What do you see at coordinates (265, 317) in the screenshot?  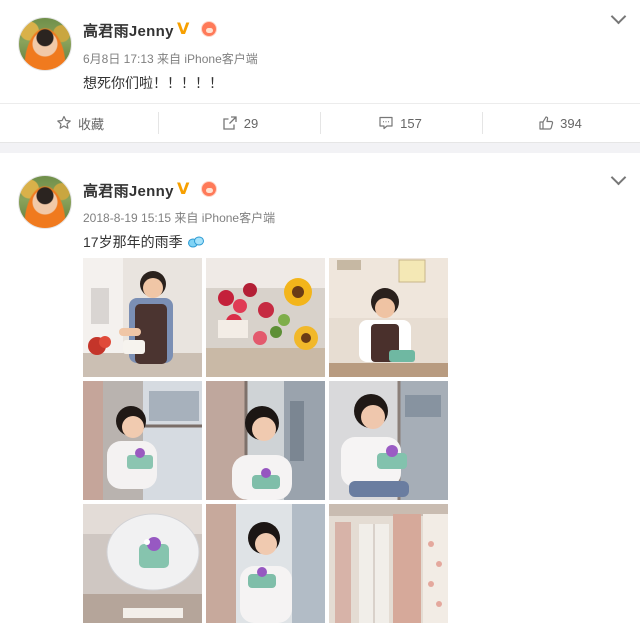 I see `photo-flowers-bouquet` at bounding box center [265, 317].